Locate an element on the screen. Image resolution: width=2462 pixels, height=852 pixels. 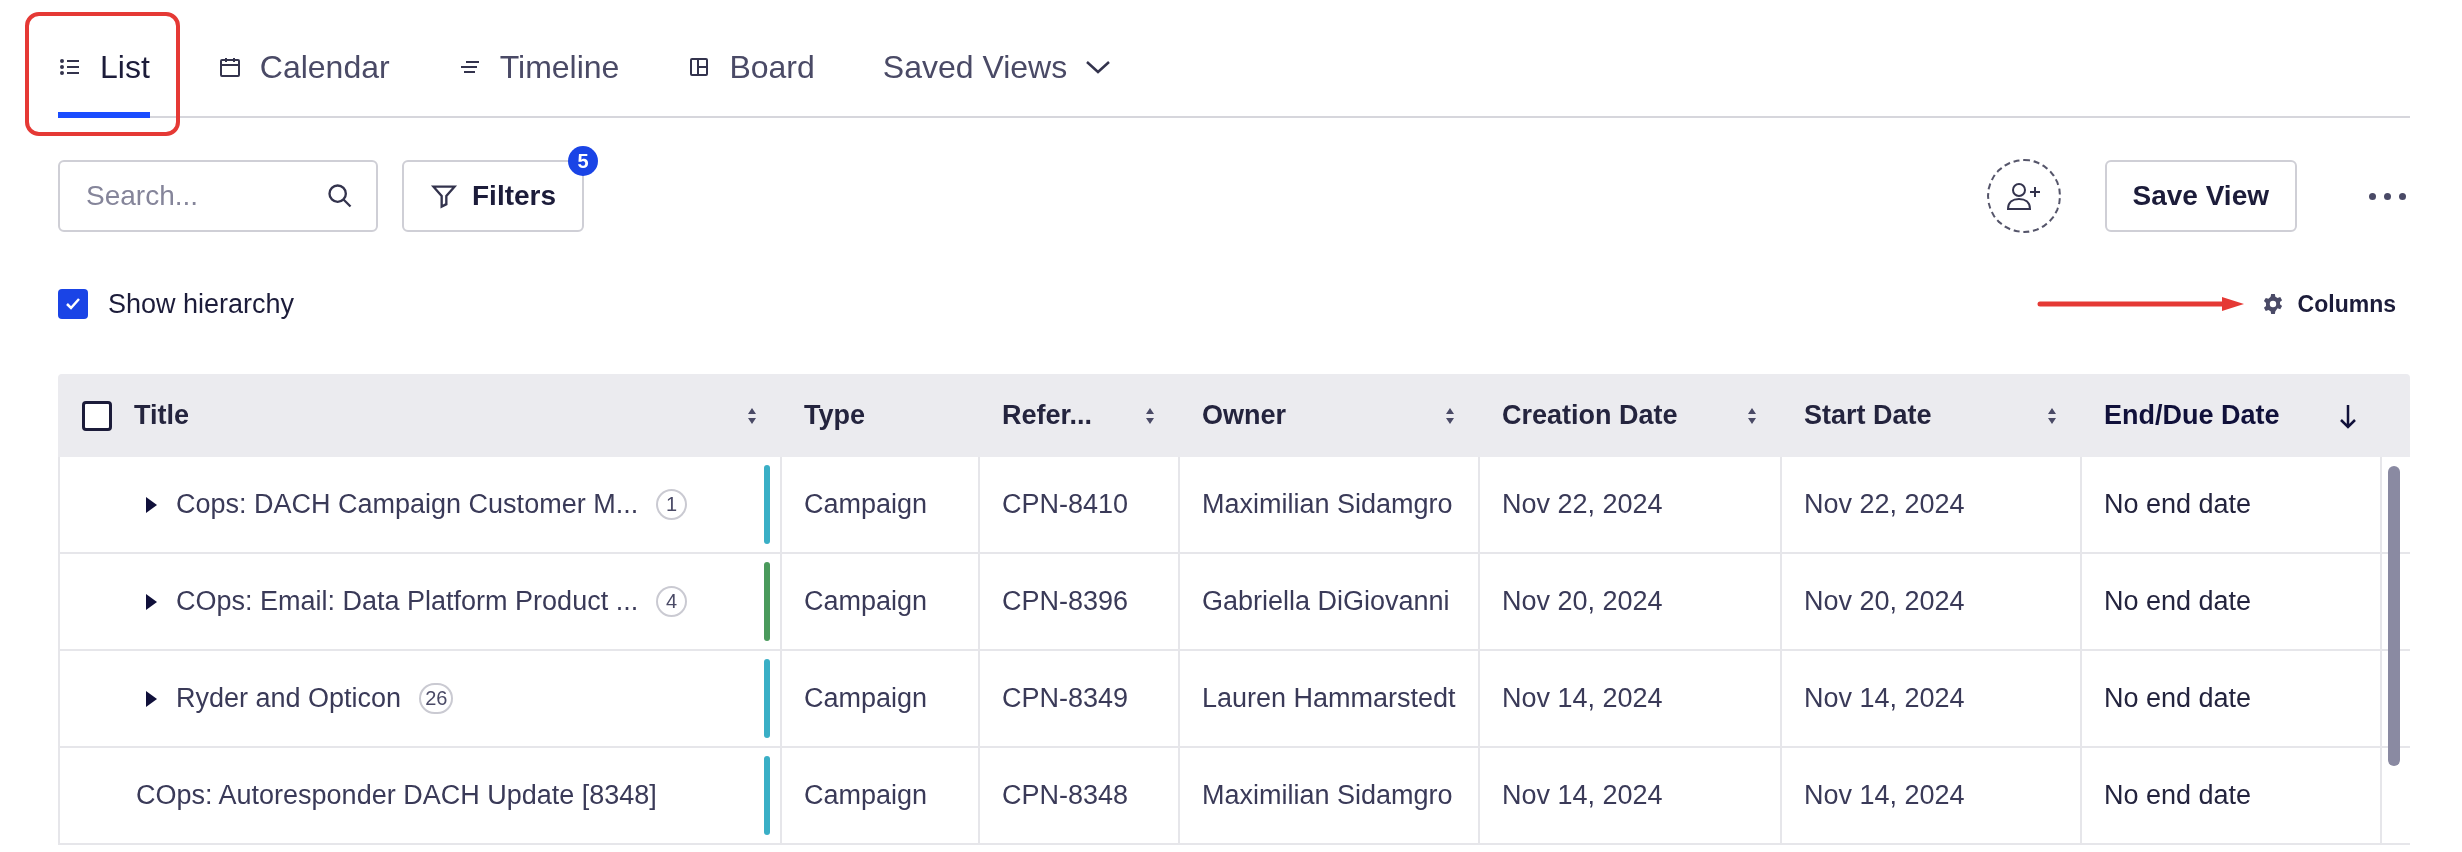
column-header: End/Due Date is located at coordinates (2192, 415).